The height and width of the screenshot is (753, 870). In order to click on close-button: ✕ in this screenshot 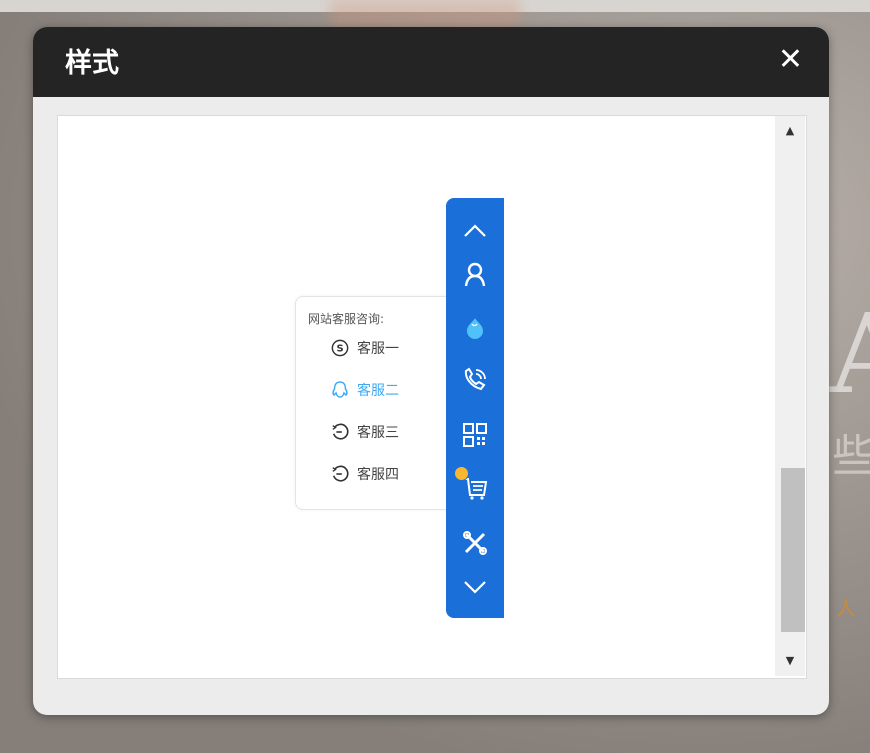, I will do `click(790, 60)`.